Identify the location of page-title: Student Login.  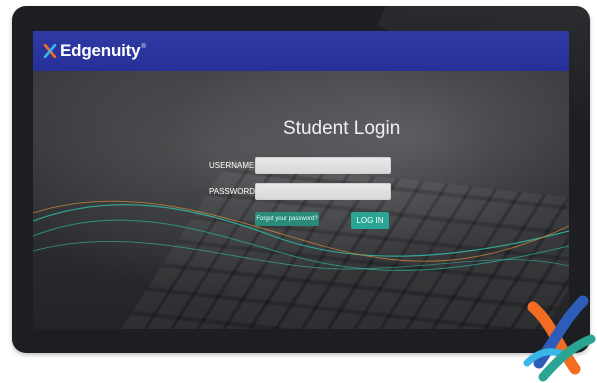
(342, 128).